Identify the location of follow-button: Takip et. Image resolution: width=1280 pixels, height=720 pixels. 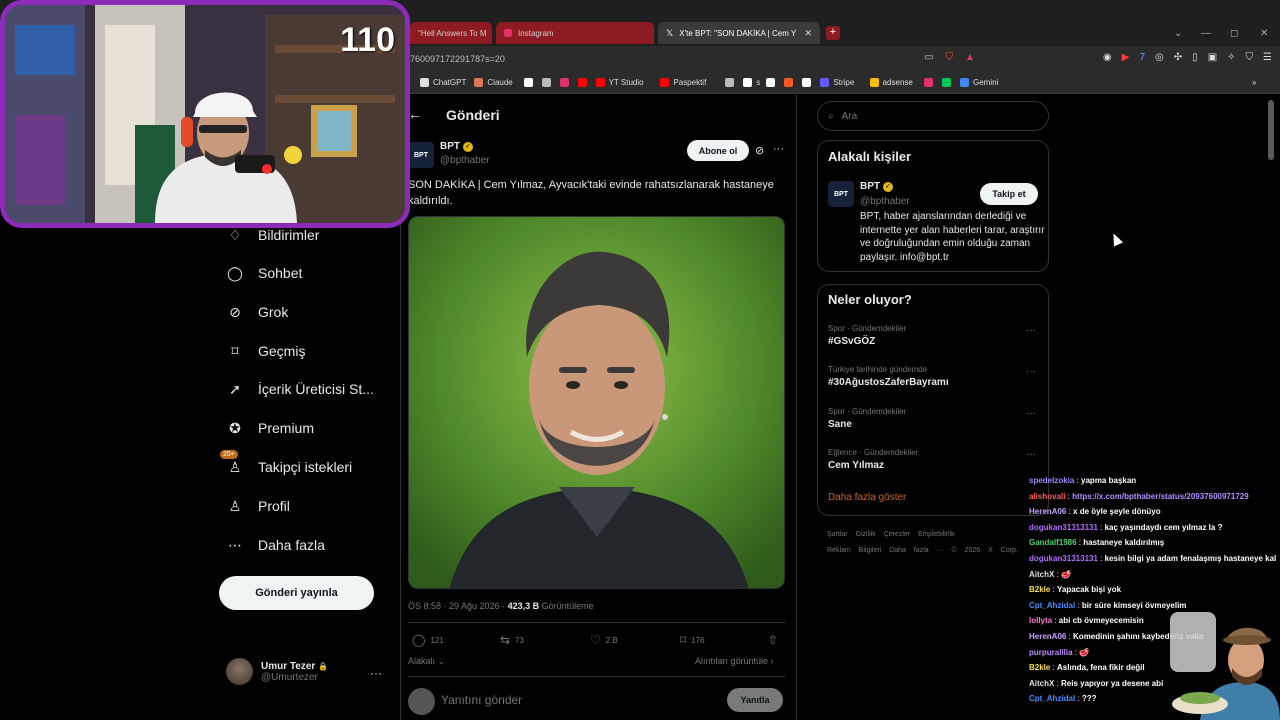
(1009, 194).